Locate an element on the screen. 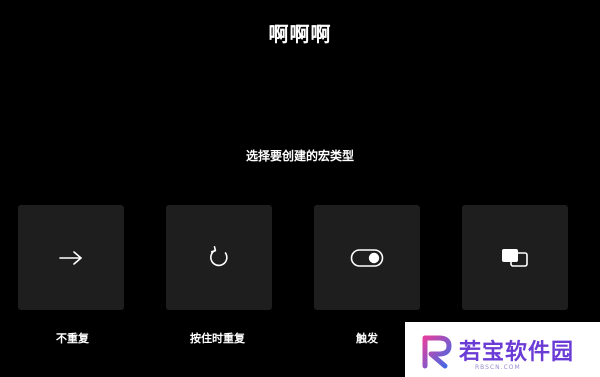 This screenshot has width=600, height=377. watermark-text: 若宝软件园 is located at coordinates (517, 352).